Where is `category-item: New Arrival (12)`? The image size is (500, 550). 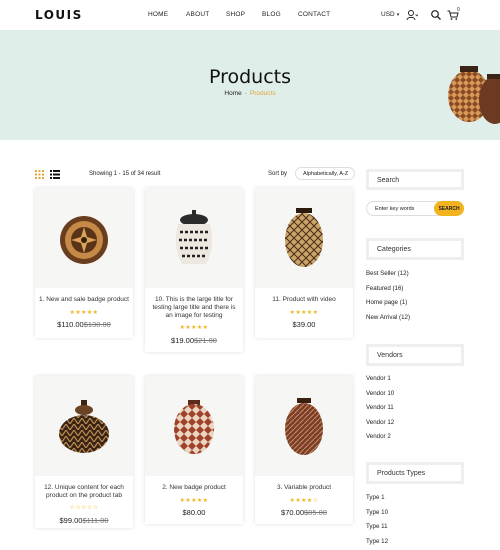 category-item: New Arrival (12) is located at coordinates (388, 317).